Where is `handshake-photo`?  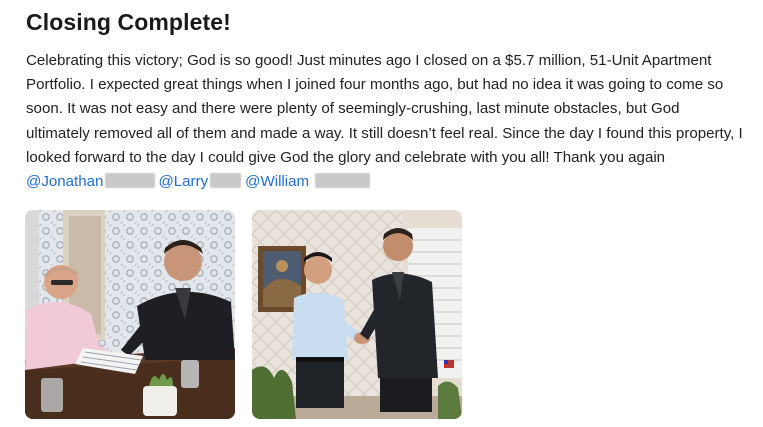 handshake-photo is located at coordinates (357, 314).